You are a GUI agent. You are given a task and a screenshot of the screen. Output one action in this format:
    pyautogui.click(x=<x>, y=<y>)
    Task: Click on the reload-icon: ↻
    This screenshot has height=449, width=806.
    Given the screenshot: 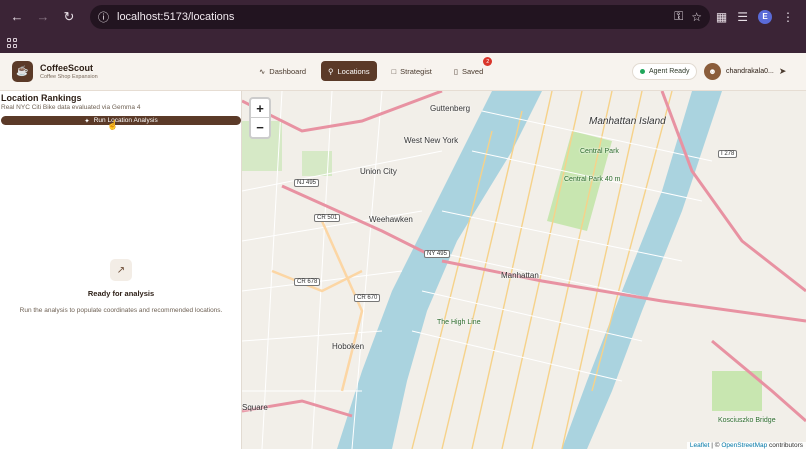 What is the action you would take?
    pyautogui.click(x=69, y=17)
    